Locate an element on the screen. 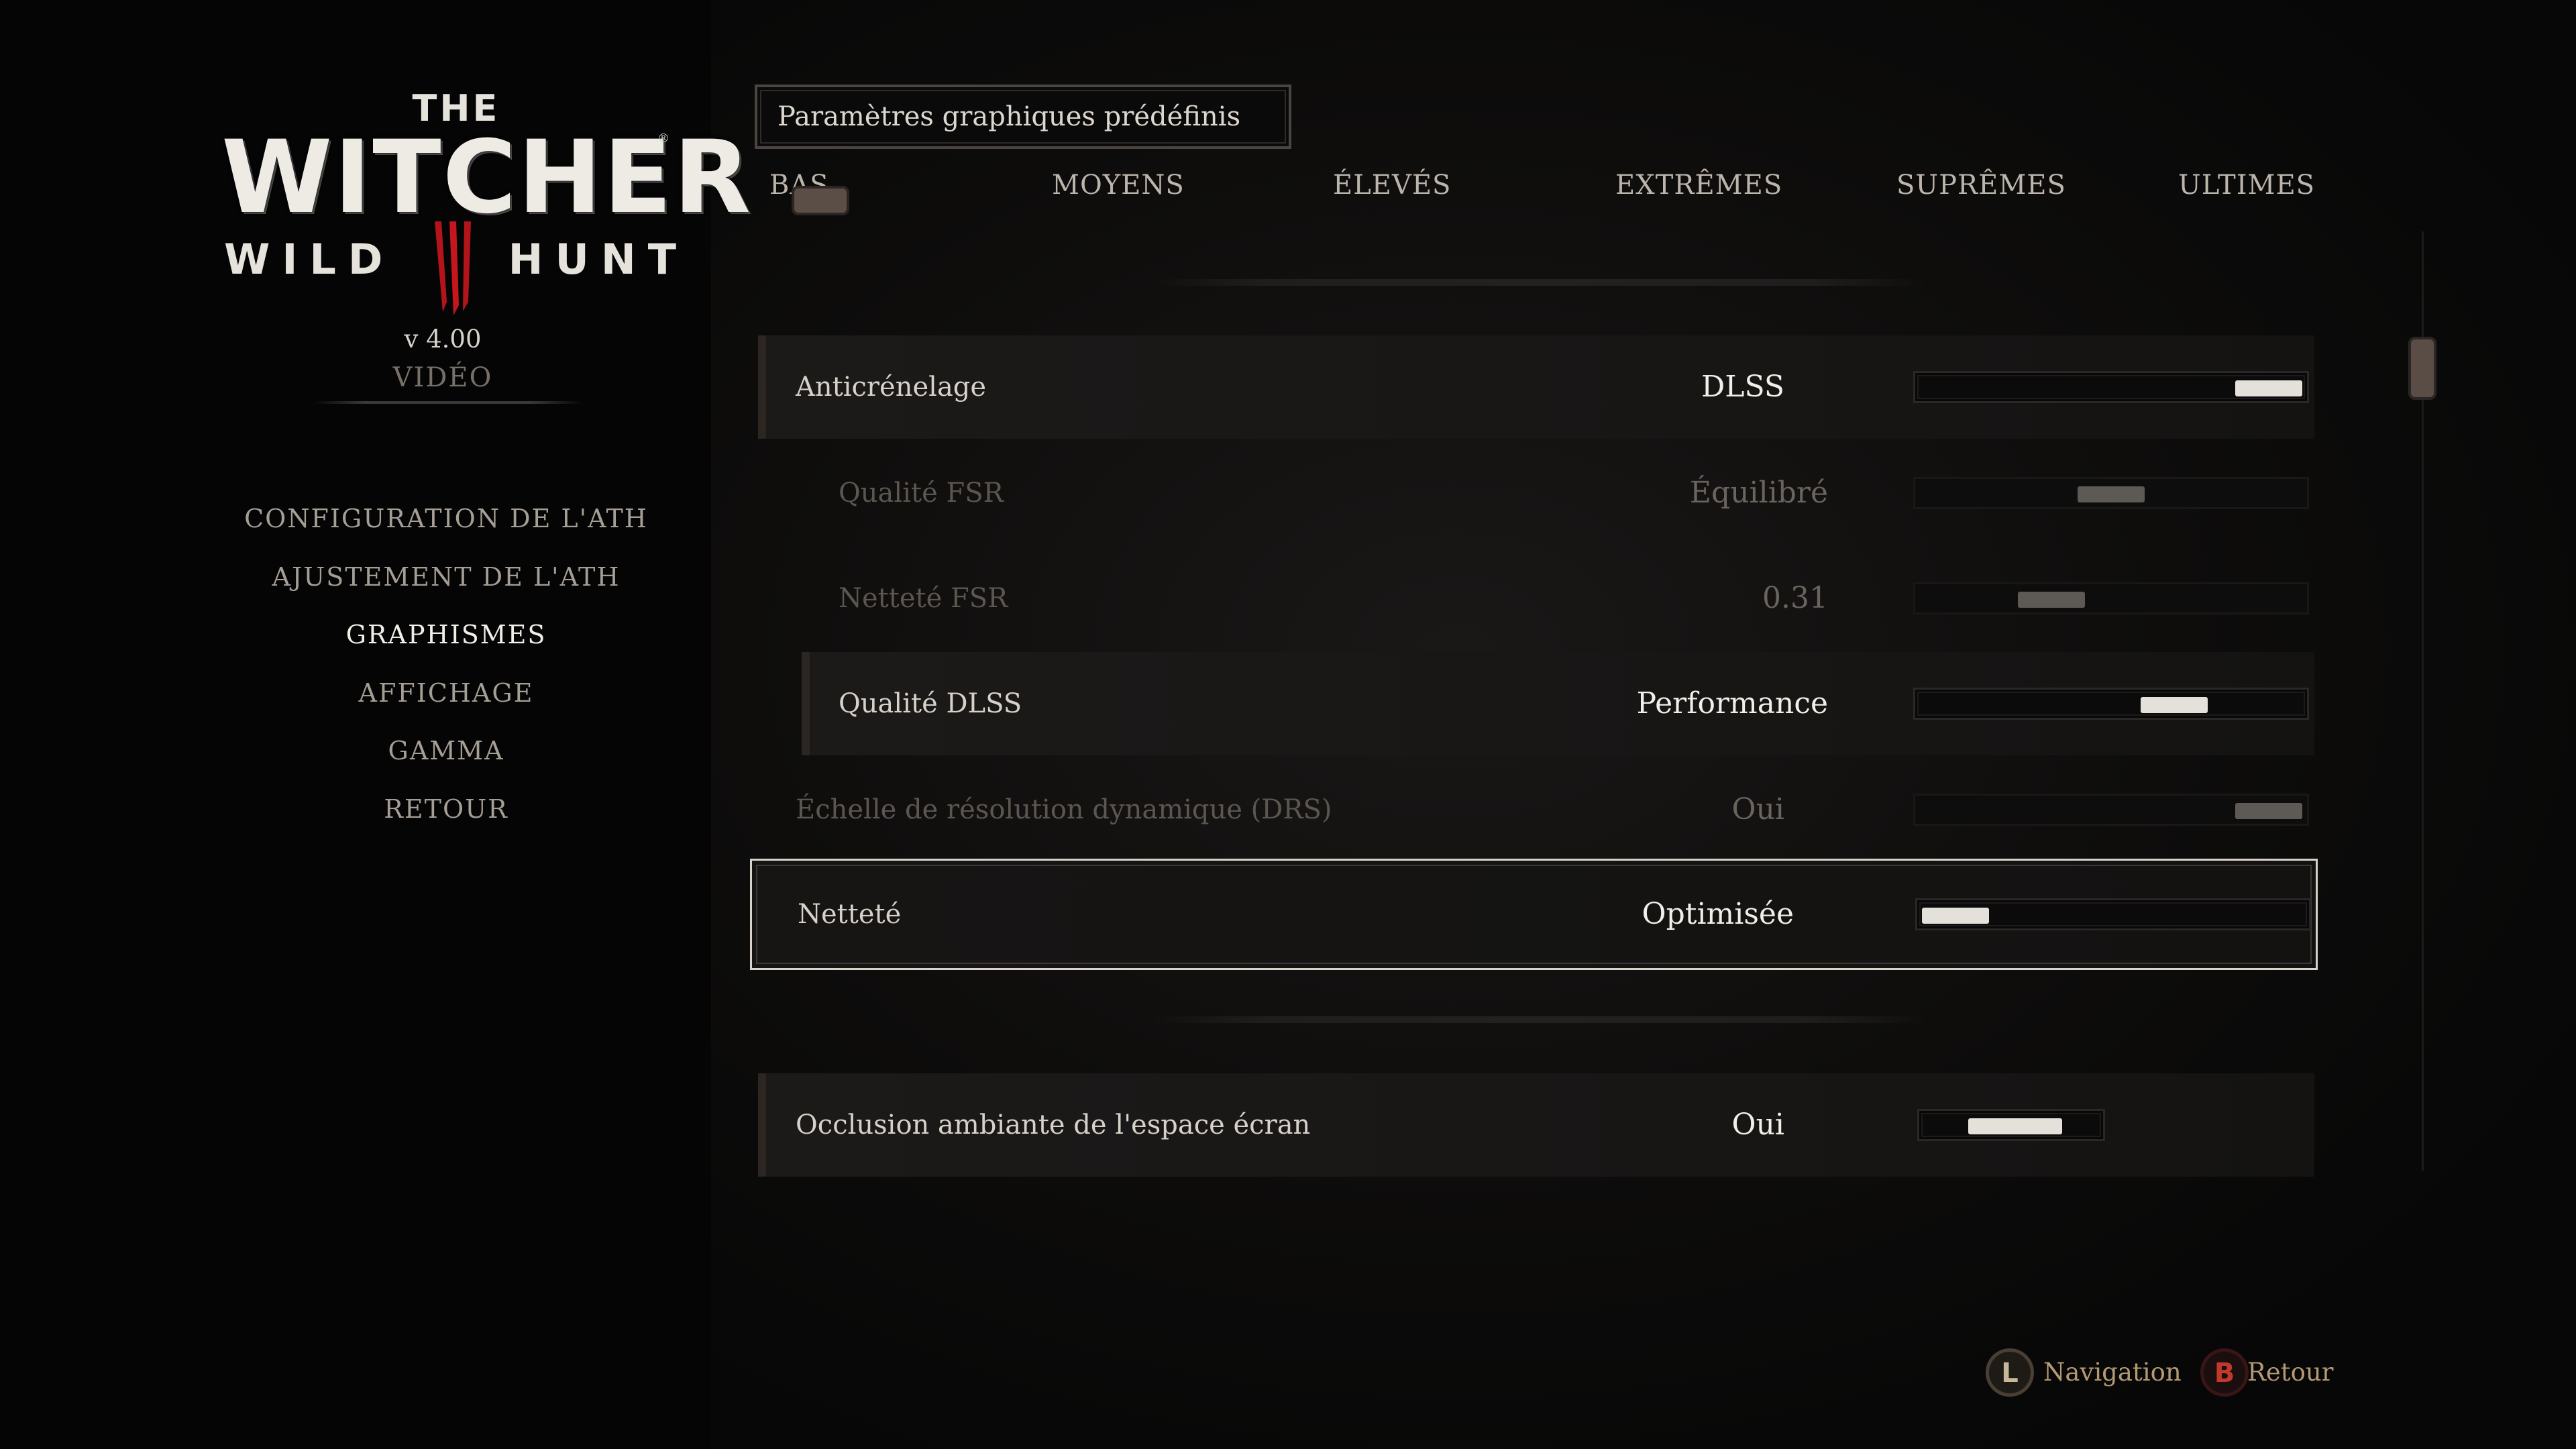 This screenshot has width=2576, height=1449. preset-option-extreme: EXTRÊMES is located at coordinates (1698, 185).